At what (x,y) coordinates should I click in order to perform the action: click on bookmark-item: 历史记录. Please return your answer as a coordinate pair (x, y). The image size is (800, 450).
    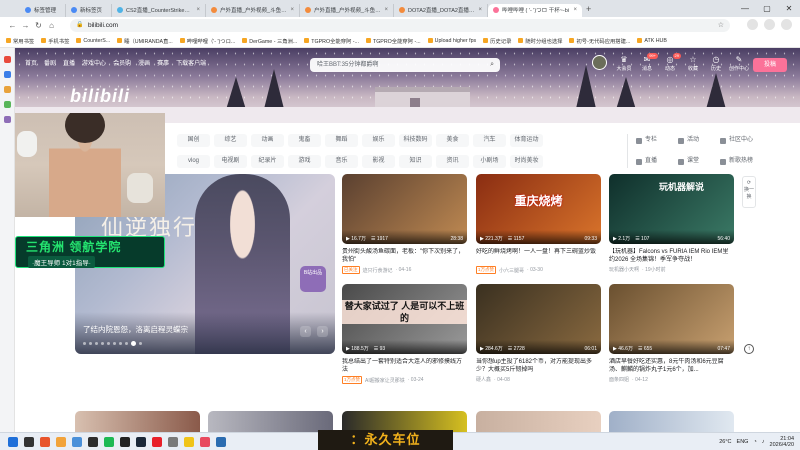
    Looking at the image, I should click on (497, 41).